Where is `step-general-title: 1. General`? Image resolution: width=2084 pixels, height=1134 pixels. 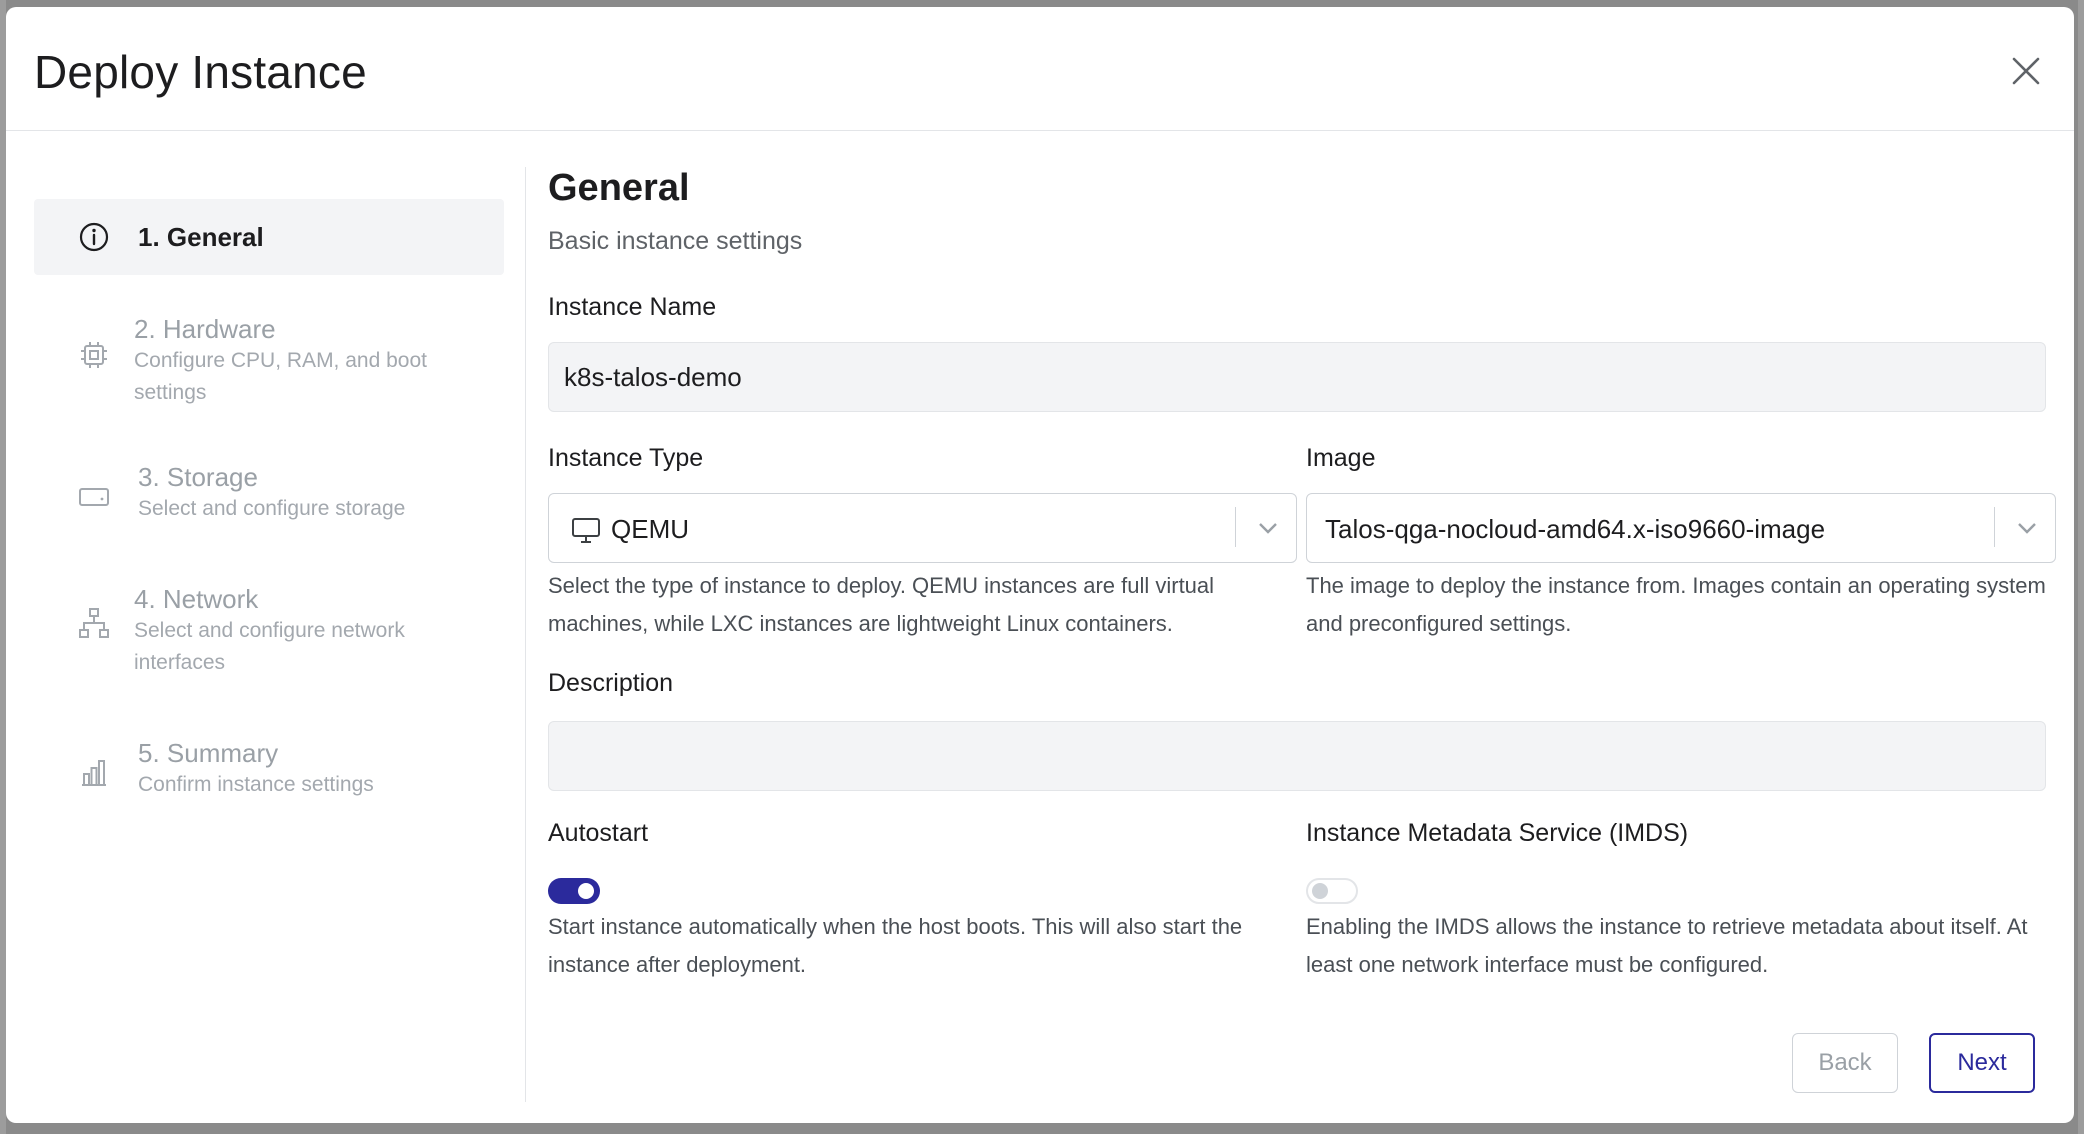 step-general-title: 1. General is located at coordinates (201, 237).